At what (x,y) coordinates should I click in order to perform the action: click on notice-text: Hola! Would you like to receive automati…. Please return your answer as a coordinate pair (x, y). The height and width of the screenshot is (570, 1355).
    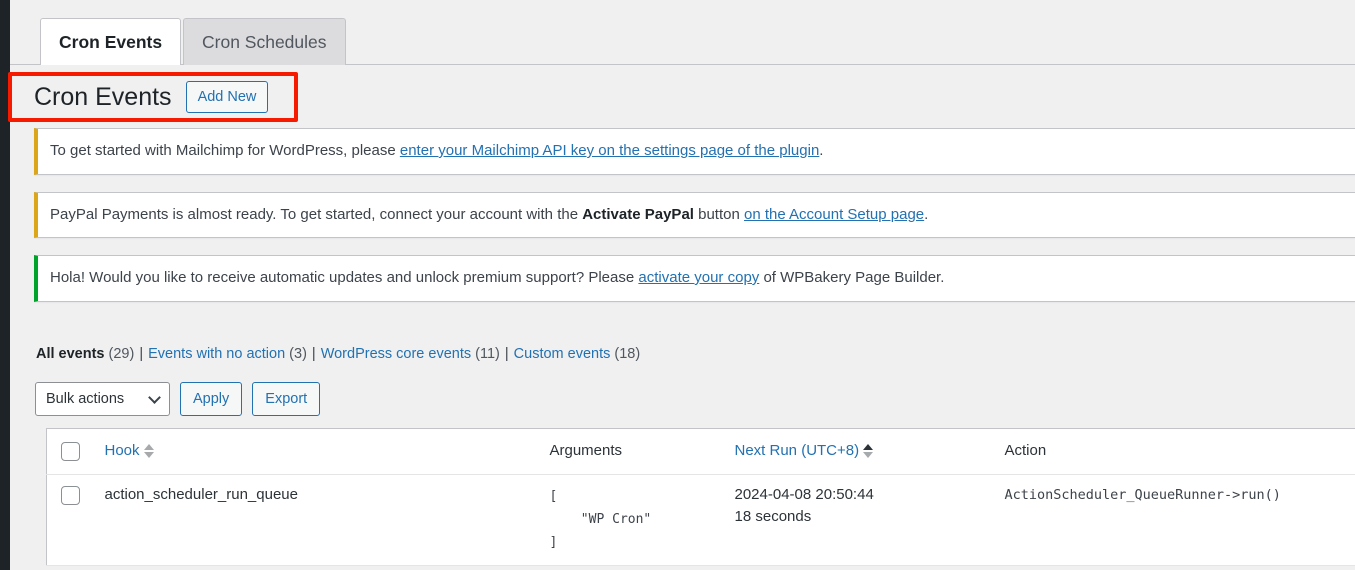
    Looking at the image, I should click on (344, 277).